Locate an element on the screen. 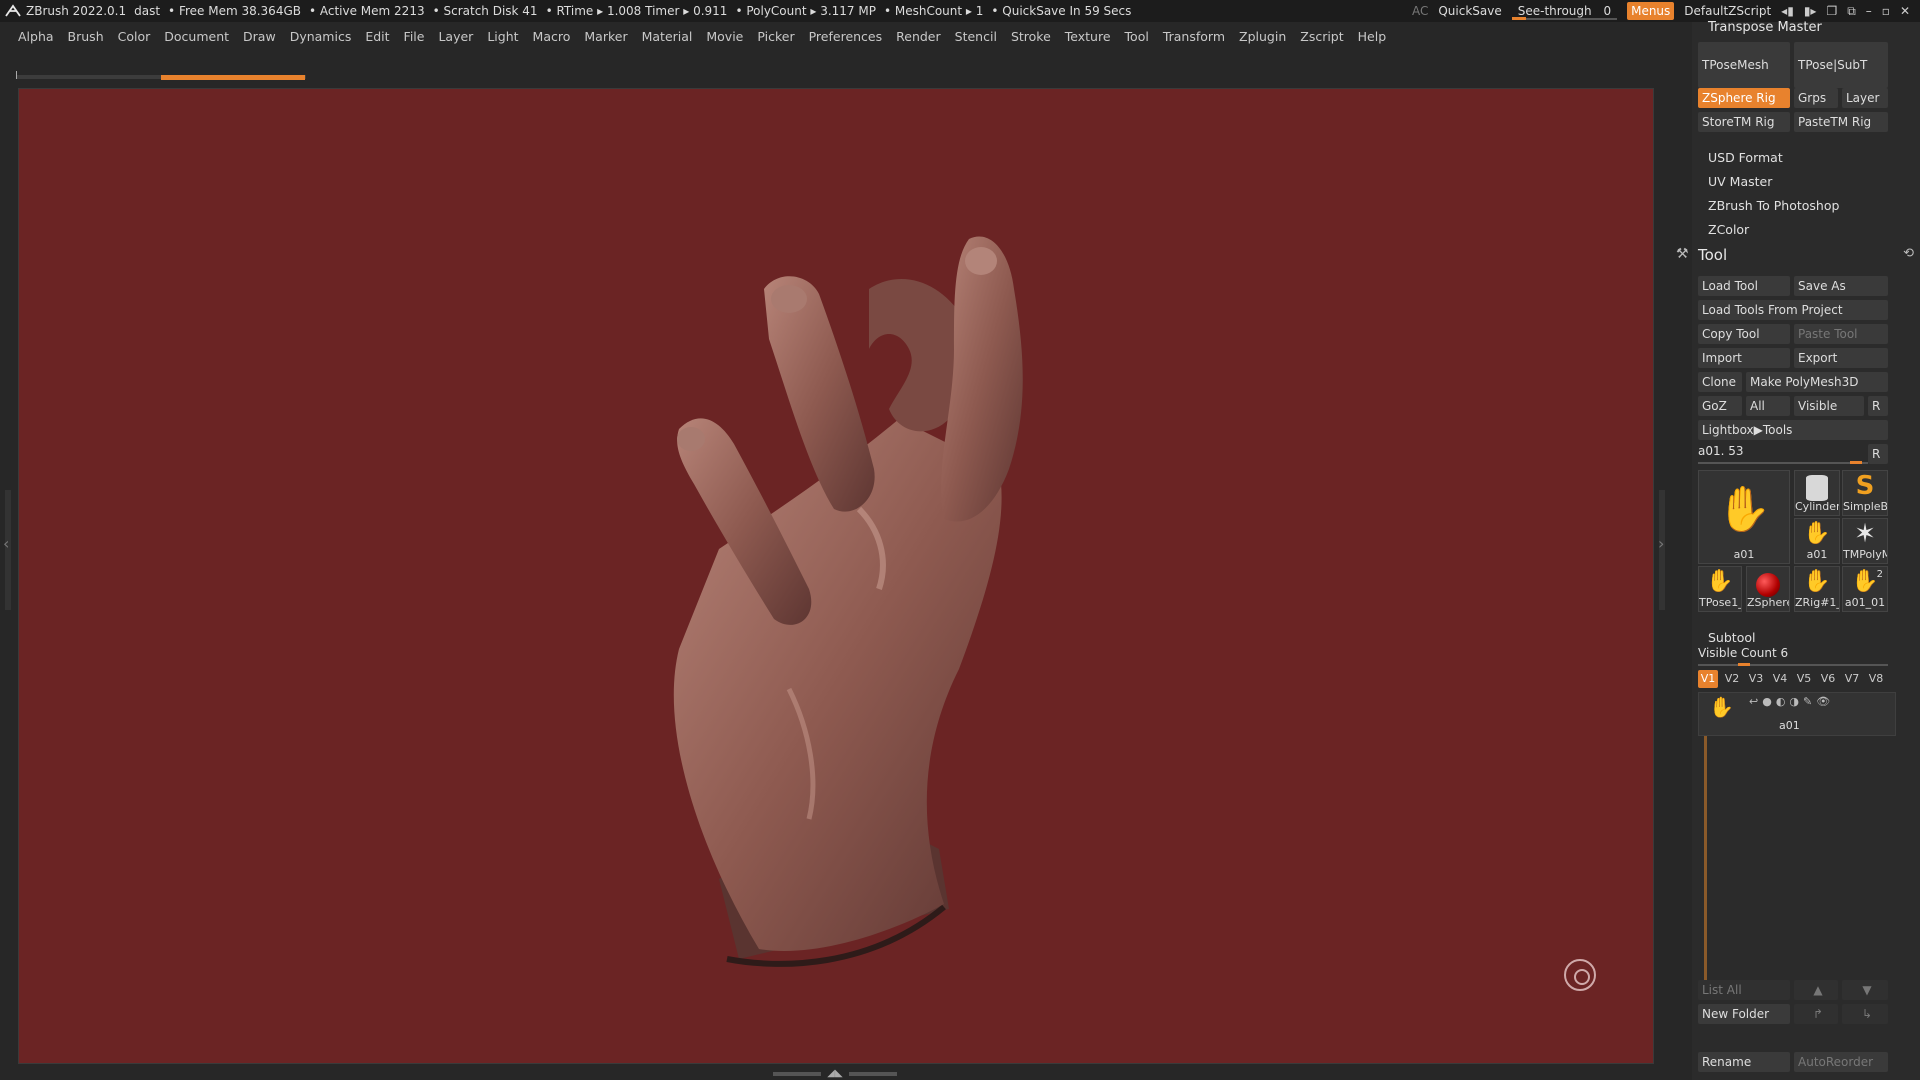 The image size is (1920, 1080). current-tool-r-button: R is located at coordinates (1878, 454).